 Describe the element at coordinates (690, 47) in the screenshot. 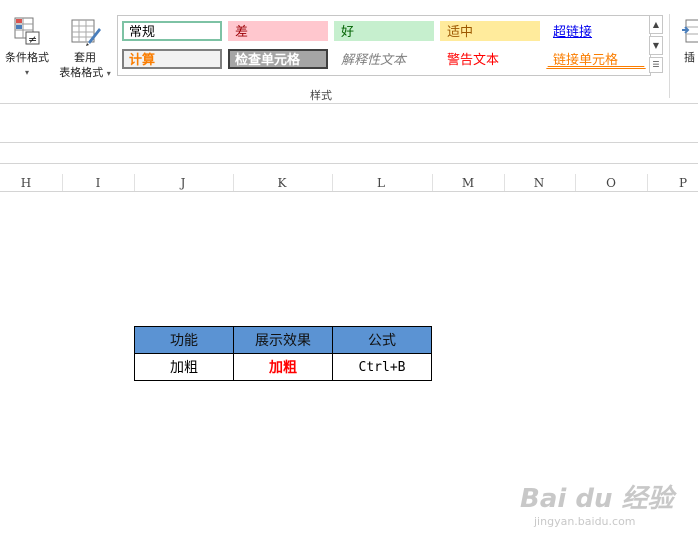

I see `insert-button: 插` at that location.